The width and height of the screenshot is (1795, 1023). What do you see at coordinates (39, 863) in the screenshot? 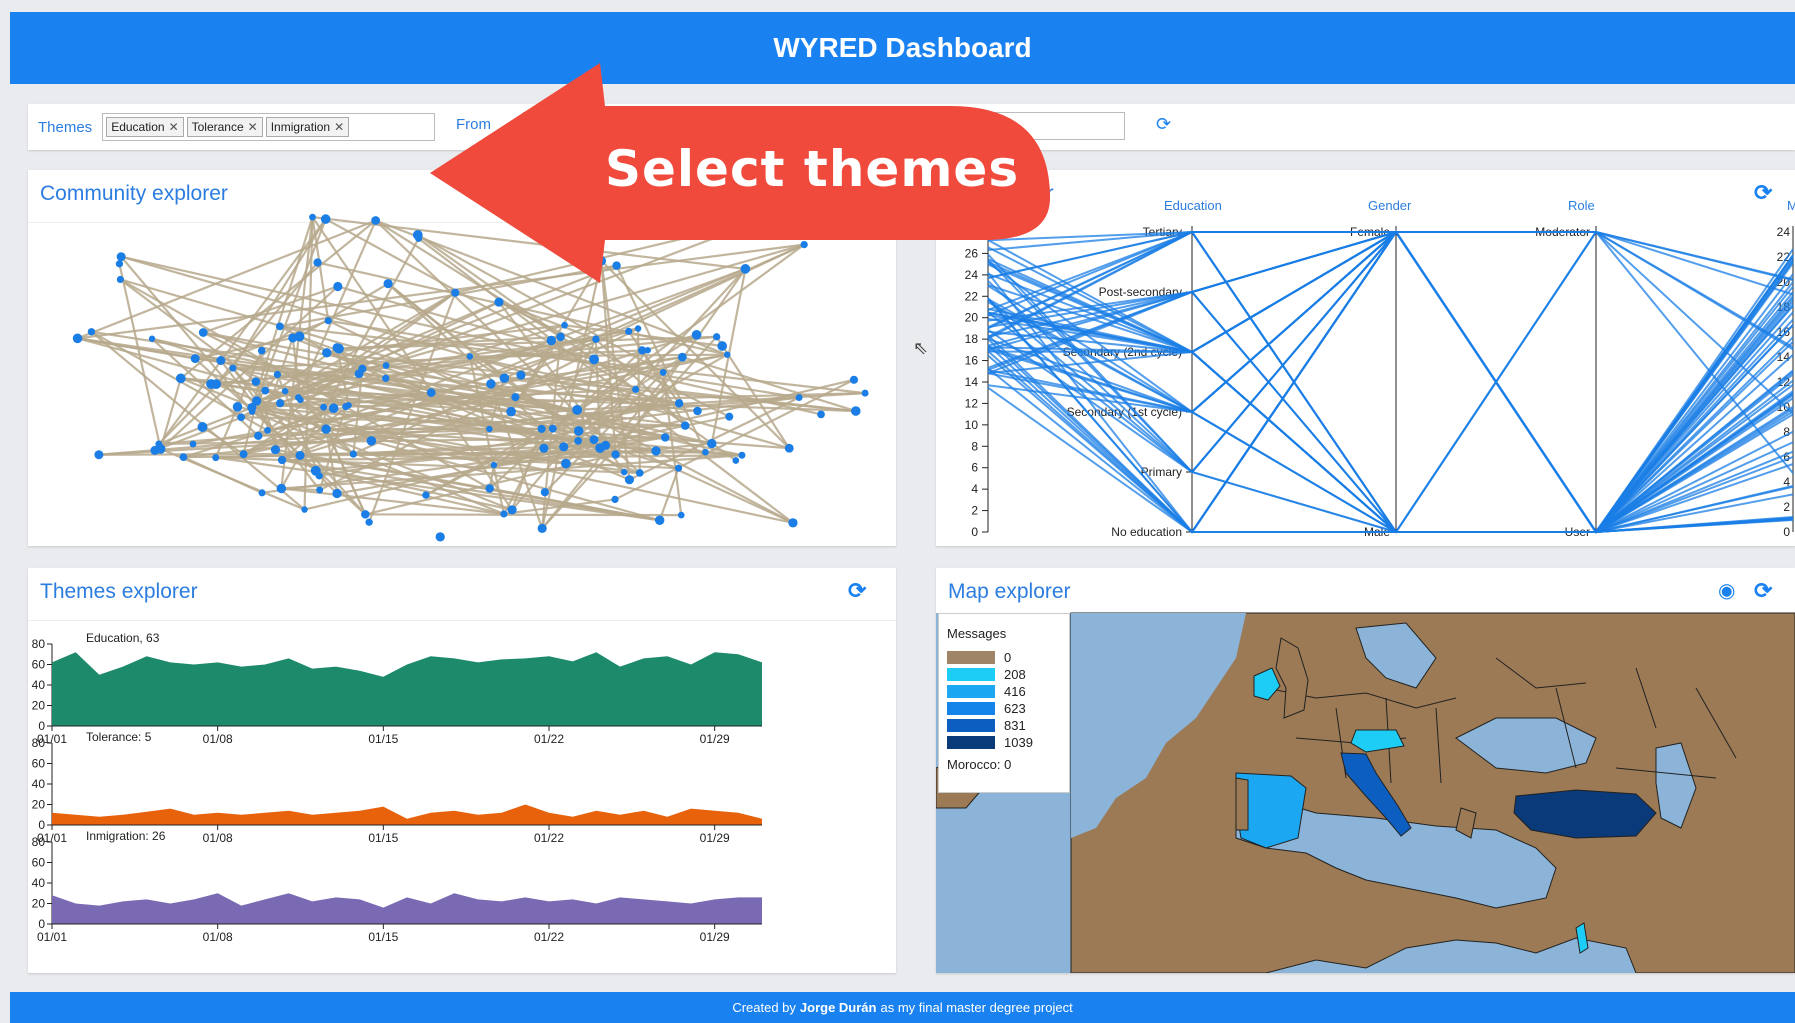
I see `y-tick-label: 60` at bounding box center [39, 863].